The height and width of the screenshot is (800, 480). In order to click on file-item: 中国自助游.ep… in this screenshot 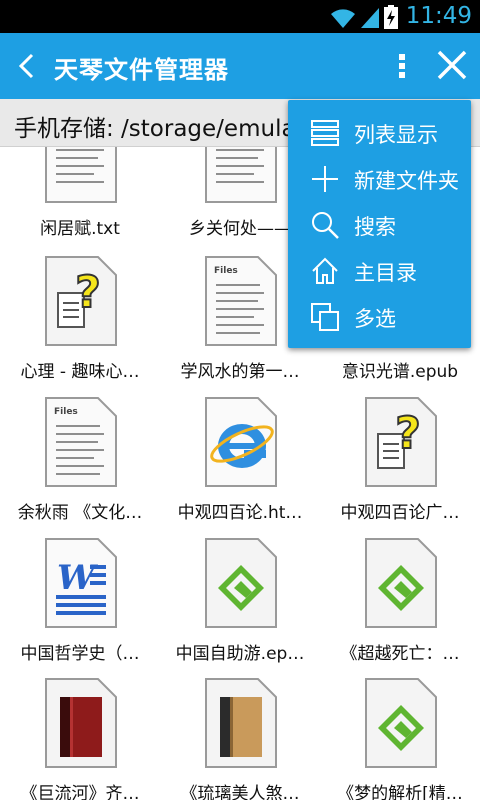, I will do `click(240, 607)`.